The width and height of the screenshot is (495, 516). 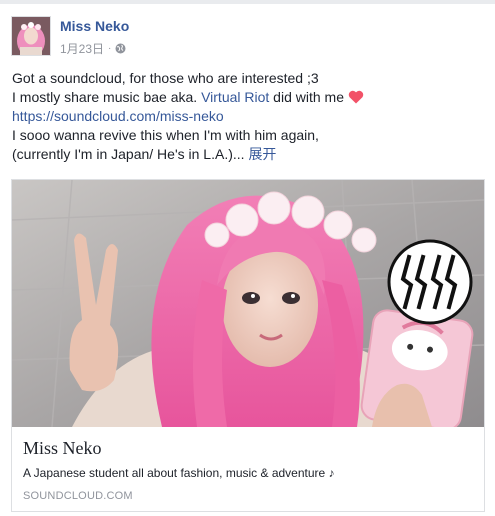 I want to click on post-text-line-2-prefix: I mostly share music bae aka., so click(x=107, y=97).